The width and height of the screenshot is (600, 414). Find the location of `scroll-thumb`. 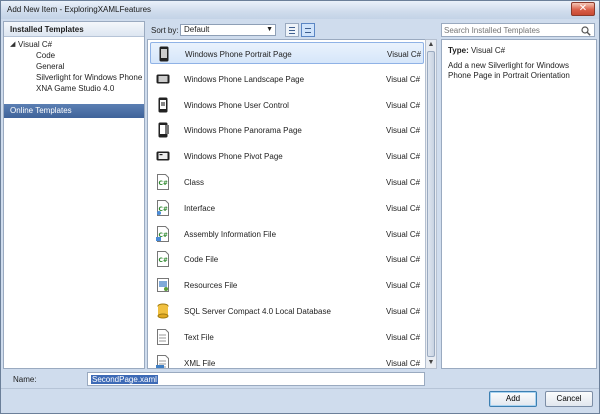

scroll-thumb is located at coordinates (431, 204).